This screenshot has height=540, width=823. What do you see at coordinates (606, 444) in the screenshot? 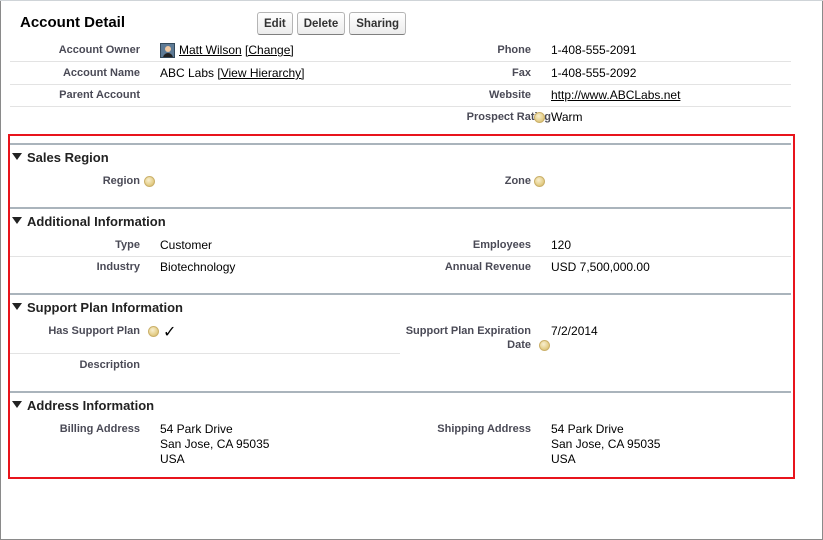
I see `shipping-address-line2: San Jose, CA 95035` at bounding box center [606, 444].